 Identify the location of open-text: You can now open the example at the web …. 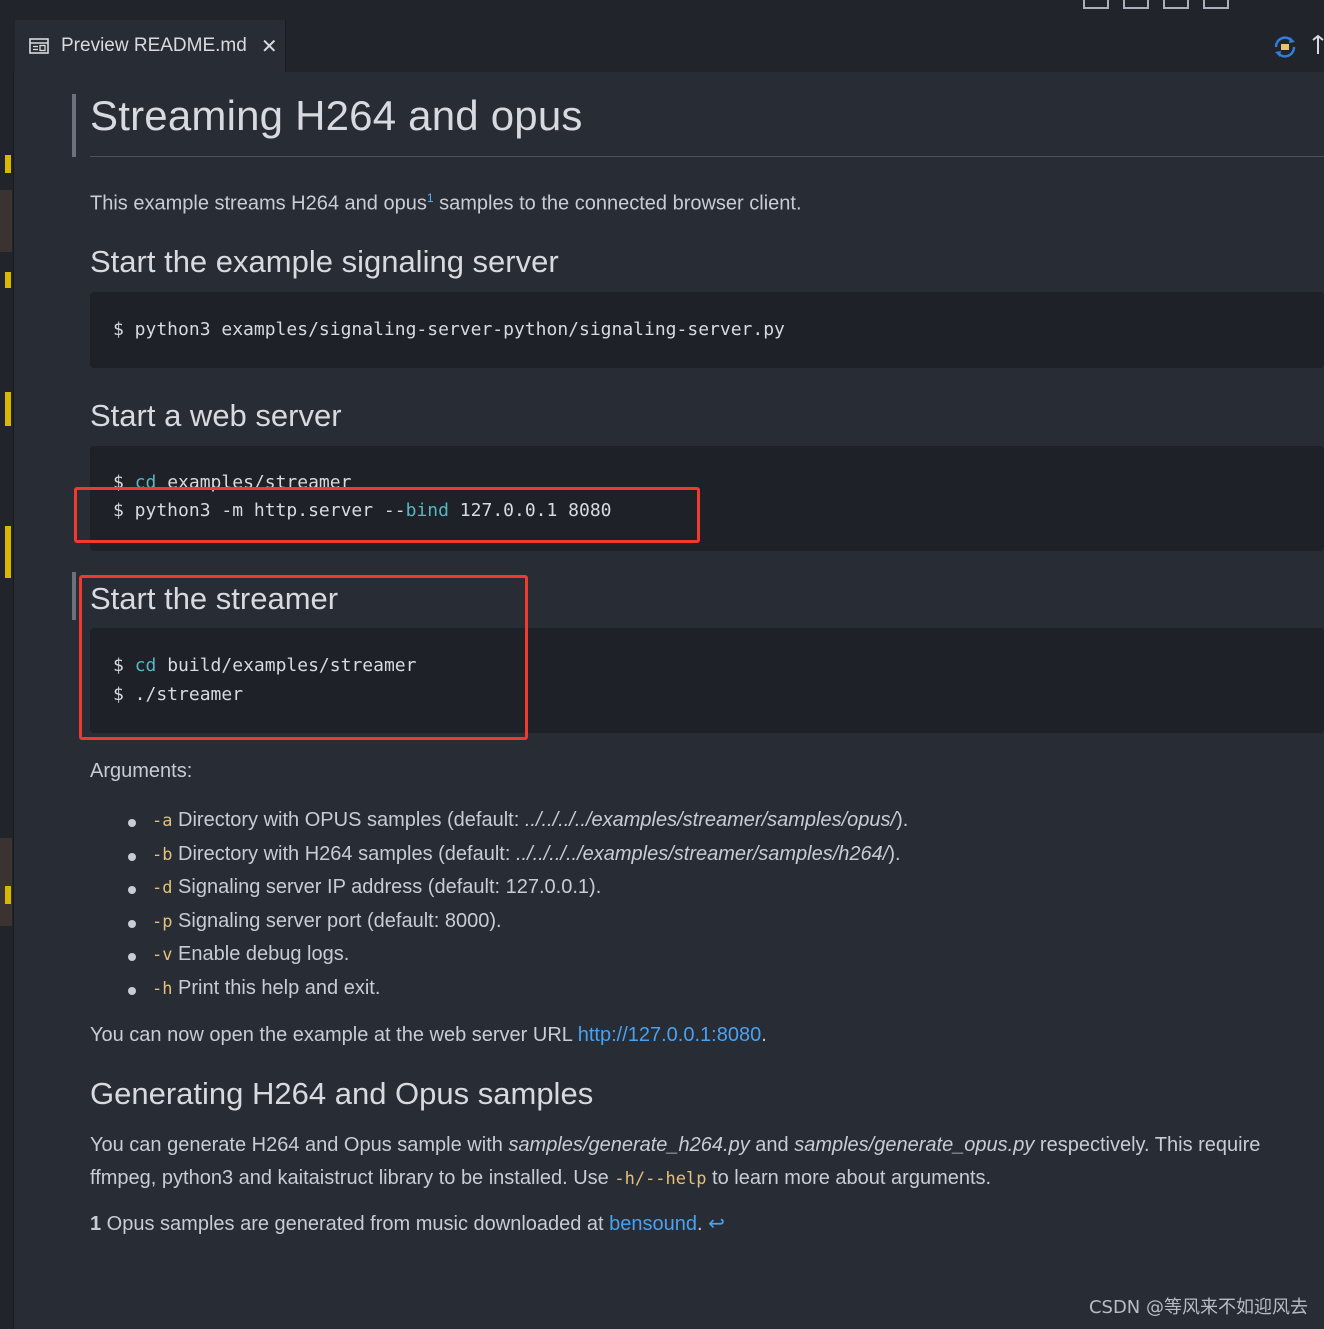
(334, 1035).